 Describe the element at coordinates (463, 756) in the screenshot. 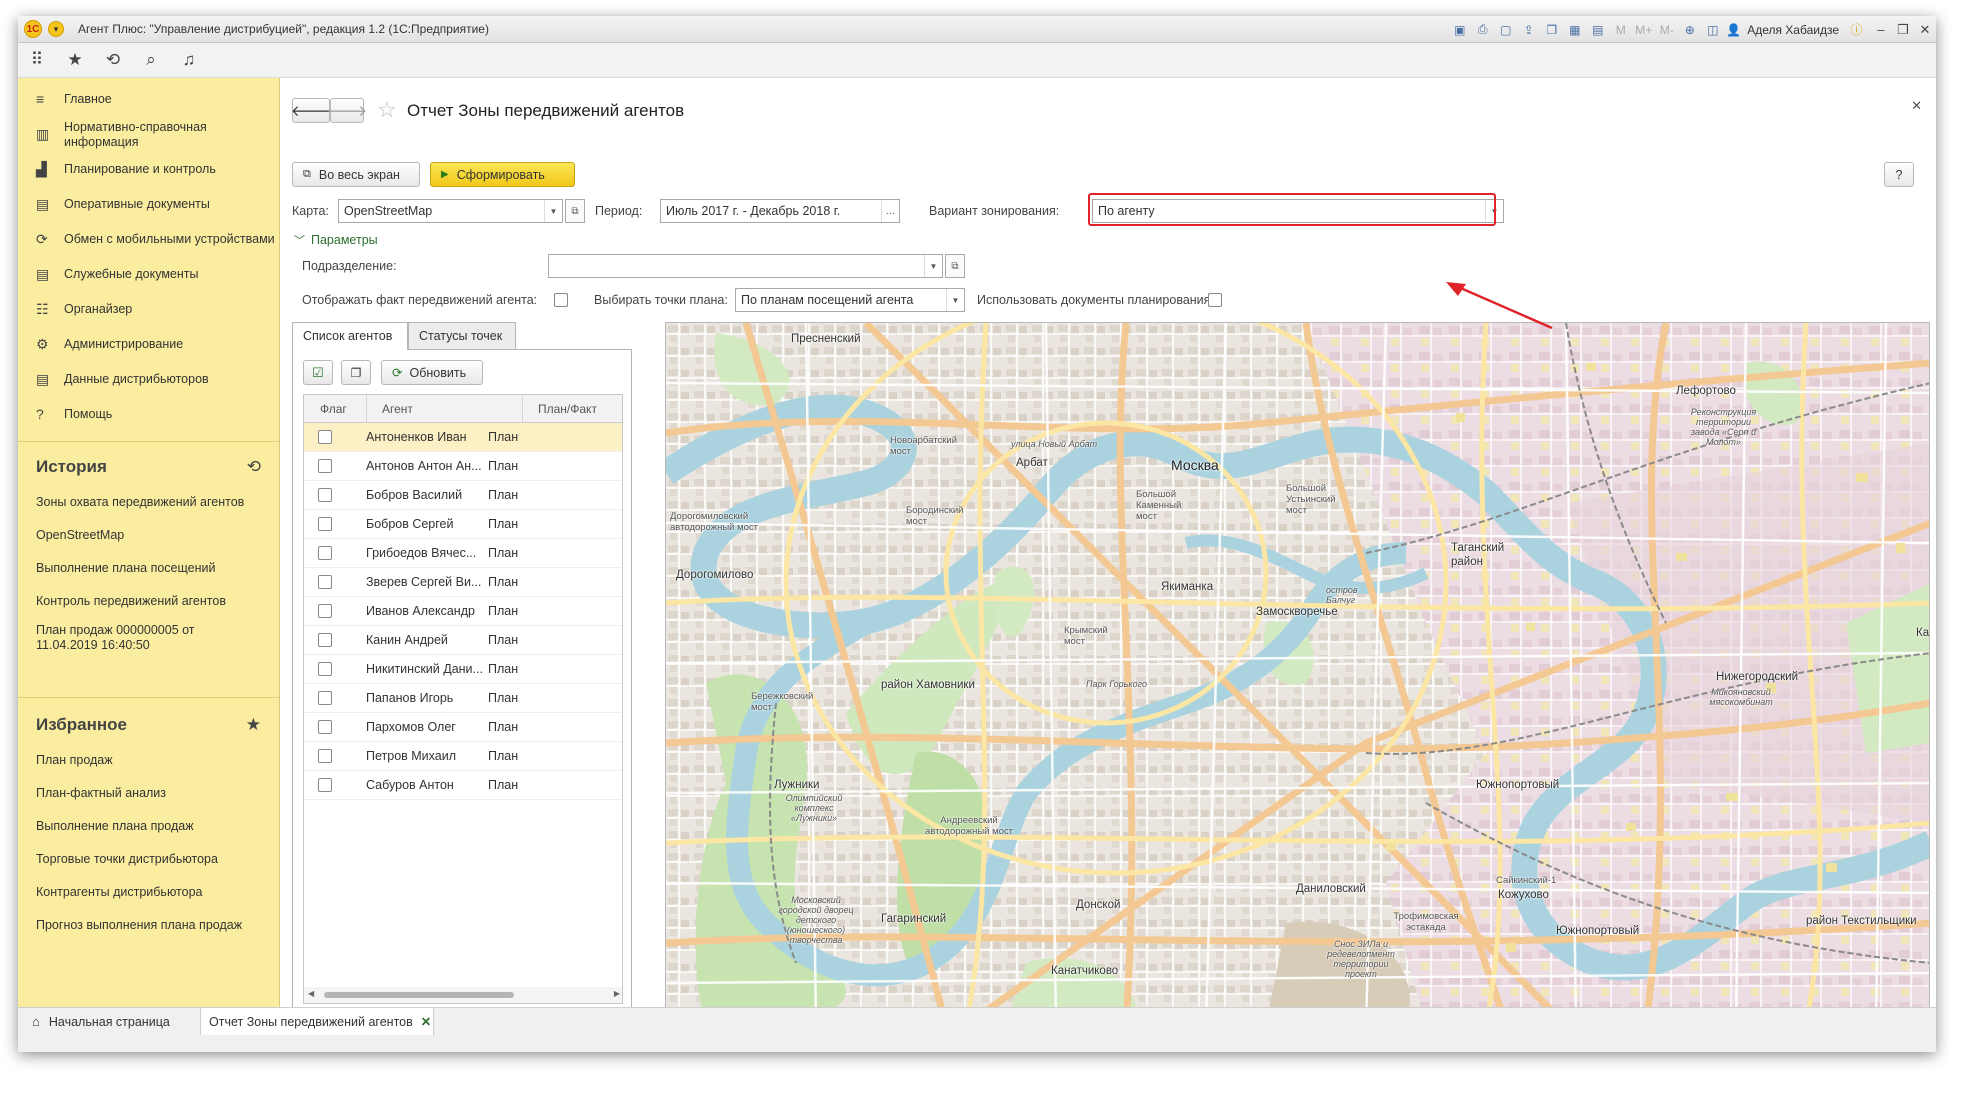

I see `table-row: Петров Михаил План` at that location.